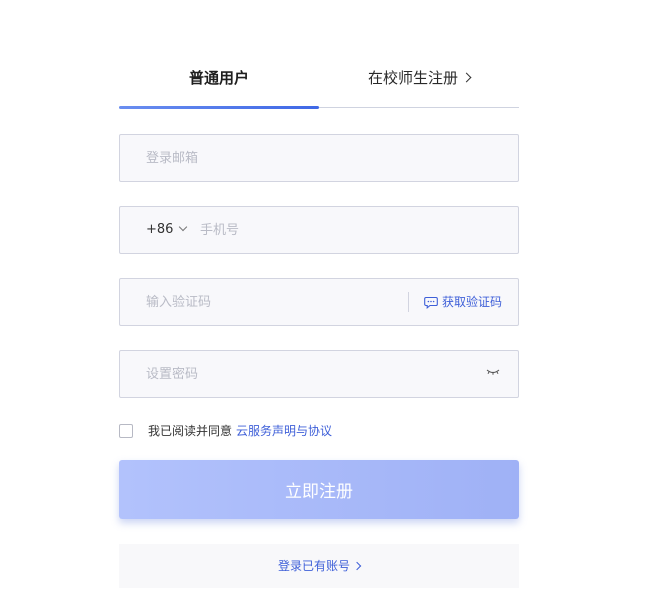  I want to click on login-existing-link: 登录已有账号, so click(319, 566).